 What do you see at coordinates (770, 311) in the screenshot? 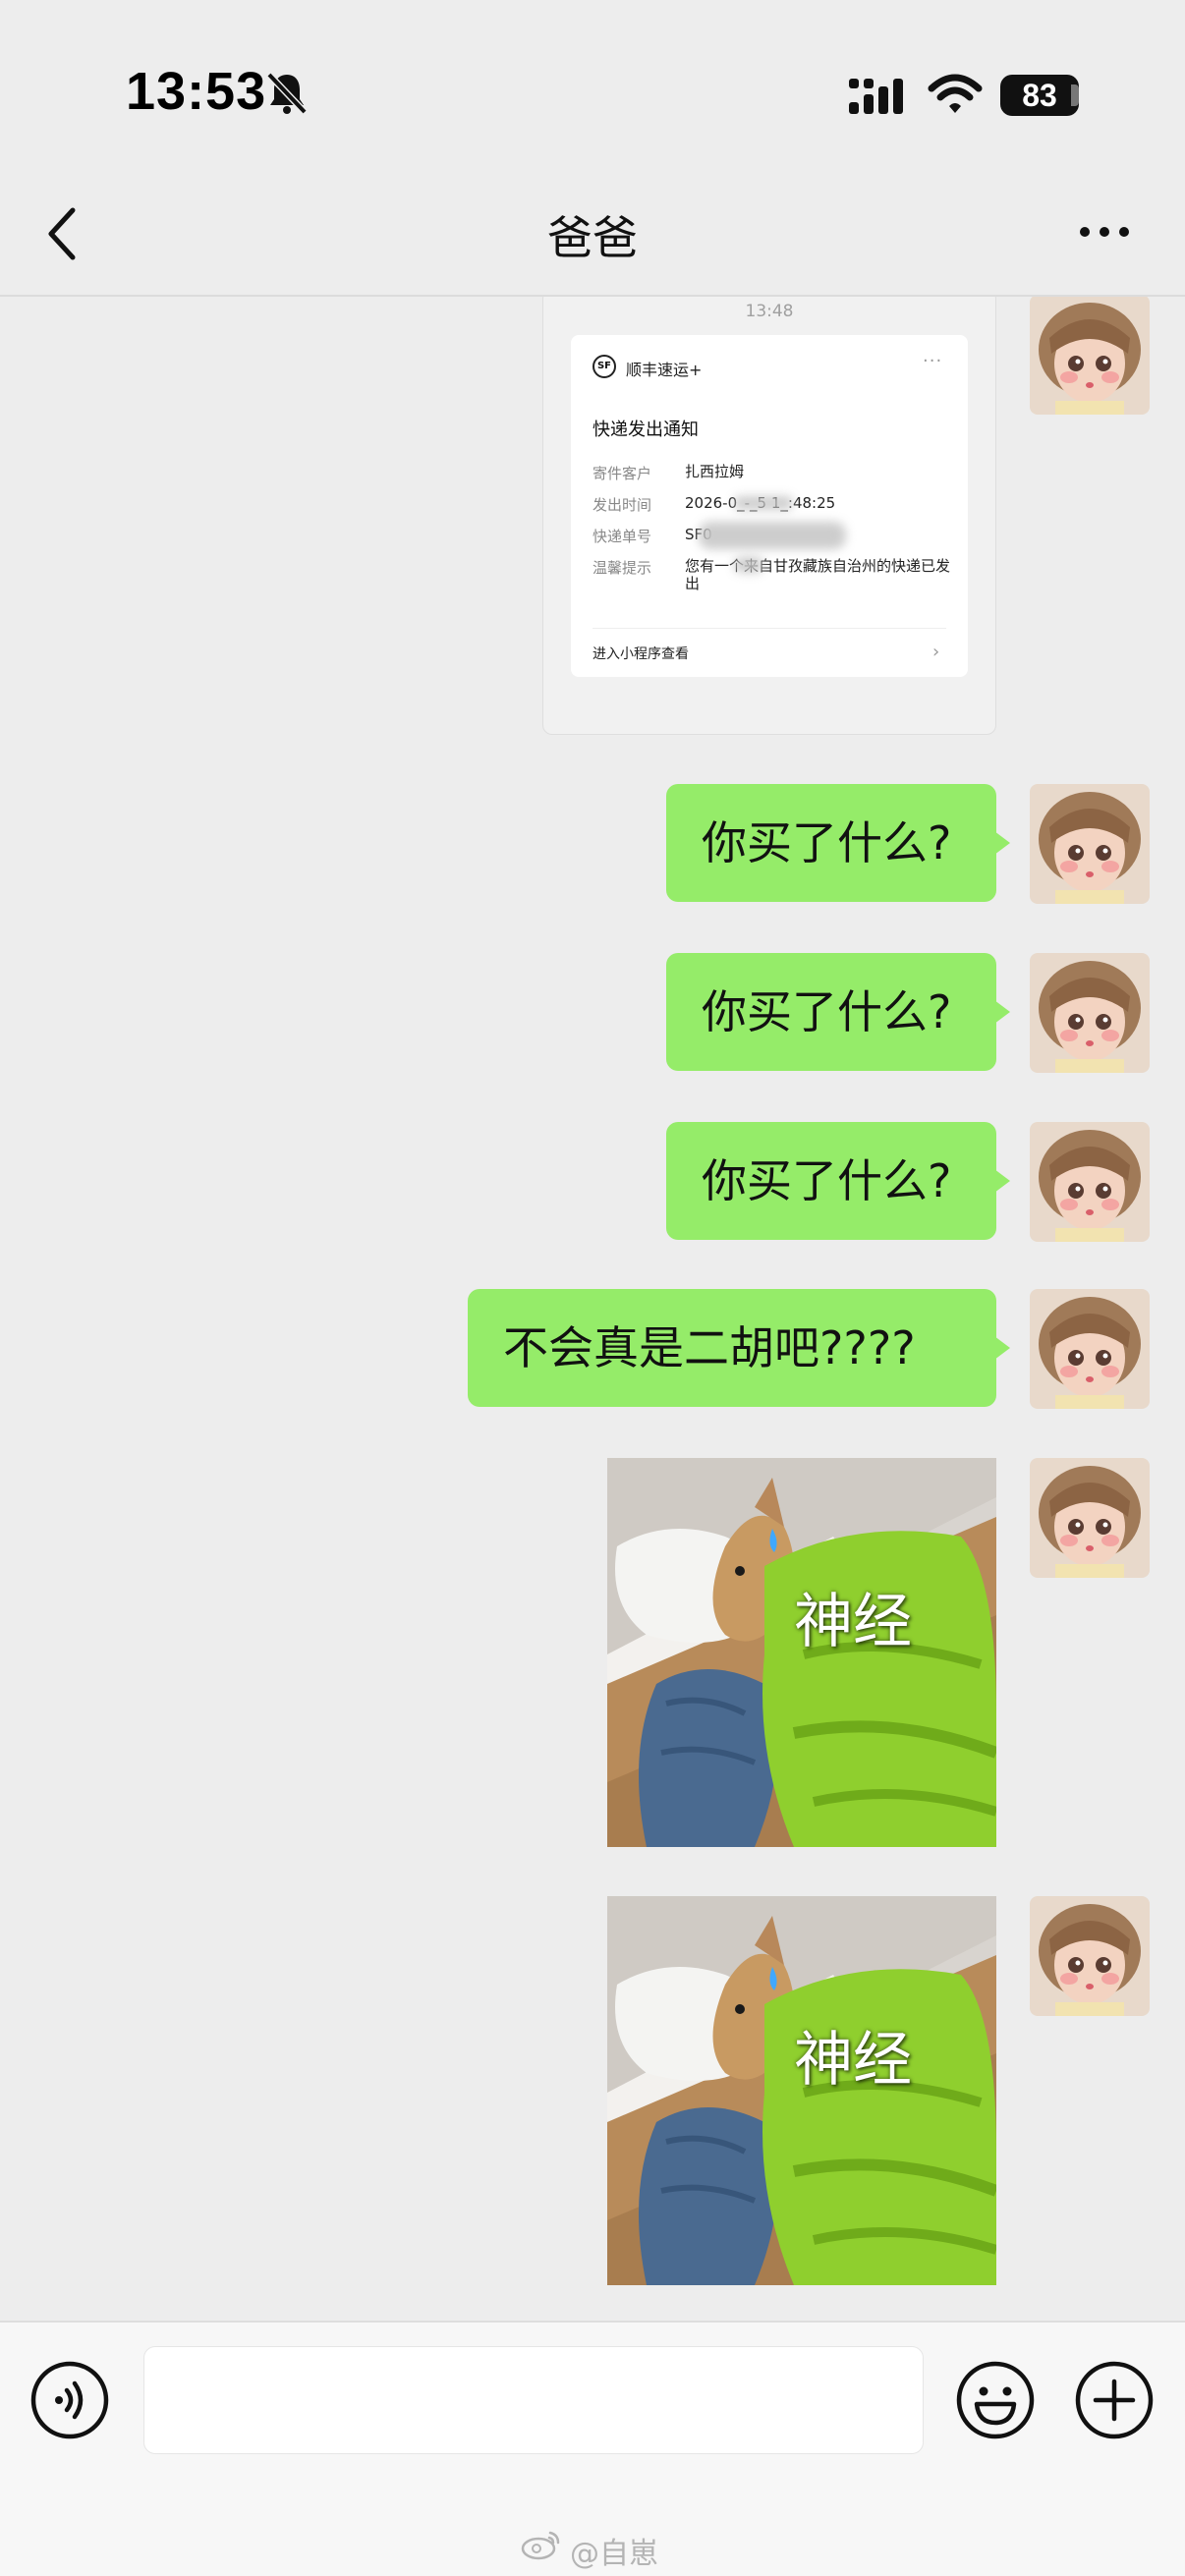
I see `card-timestamp: 13:48` at bounding box center [770, 311].